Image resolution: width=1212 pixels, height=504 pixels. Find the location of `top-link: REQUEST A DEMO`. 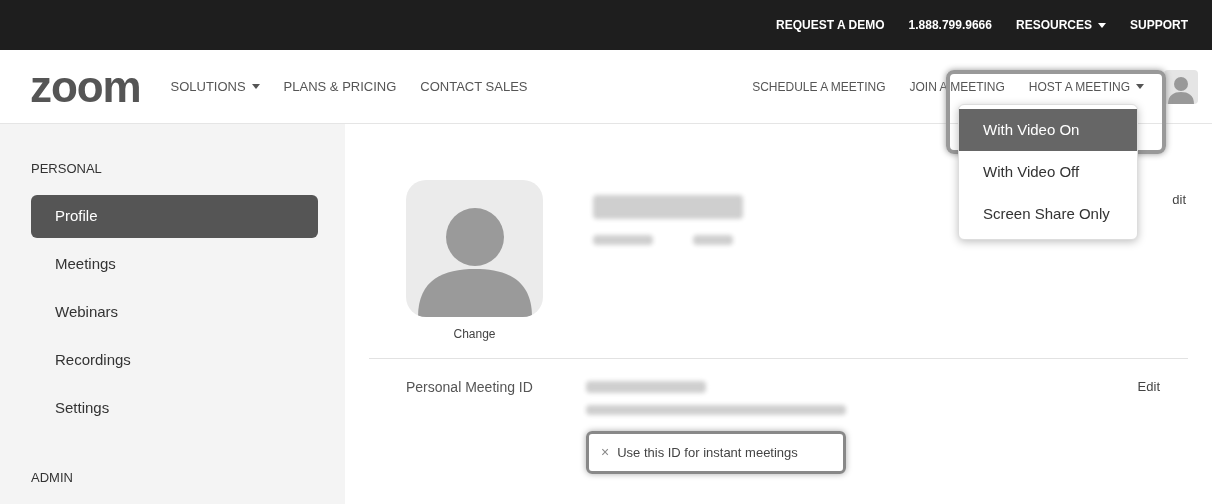

top-link: REQUEST A DEMO is located at coordinates (830, 25).